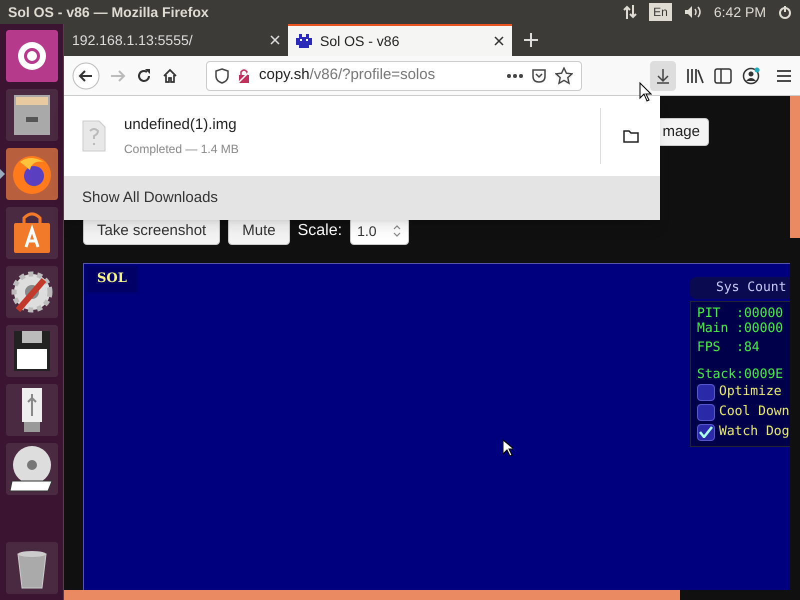 The height and width of the screenshot is (600, 800). What do you see at coordinates (222, 76) in the screenshot?
I see `shield-icon` at bounding box center [222, 76].